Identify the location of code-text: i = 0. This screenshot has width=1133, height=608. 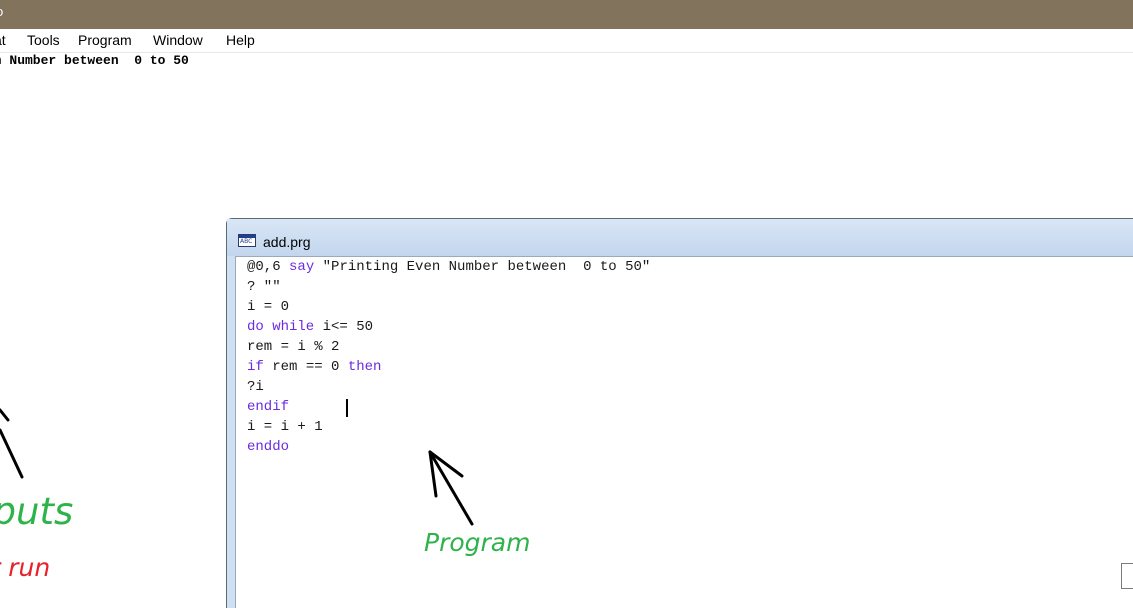
(268, 307).